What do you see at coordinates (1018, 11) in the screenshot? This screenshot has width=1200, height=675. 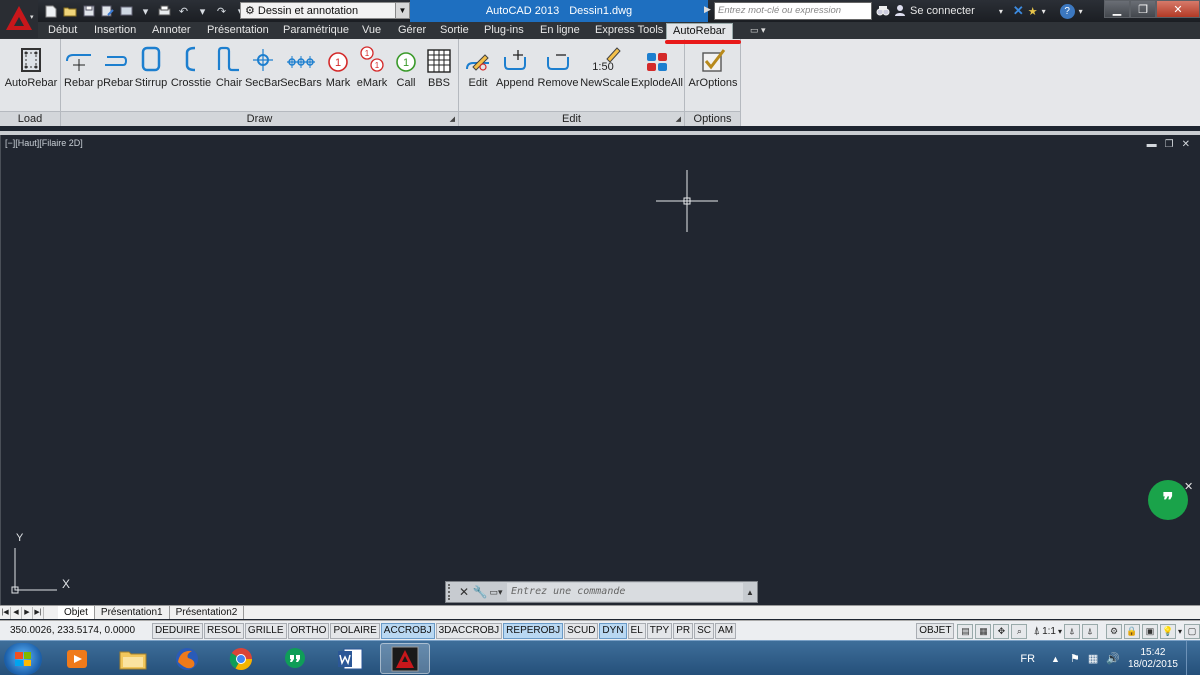 I see `exchange-x-icon: ✕` at bounding box center [1018, 11].